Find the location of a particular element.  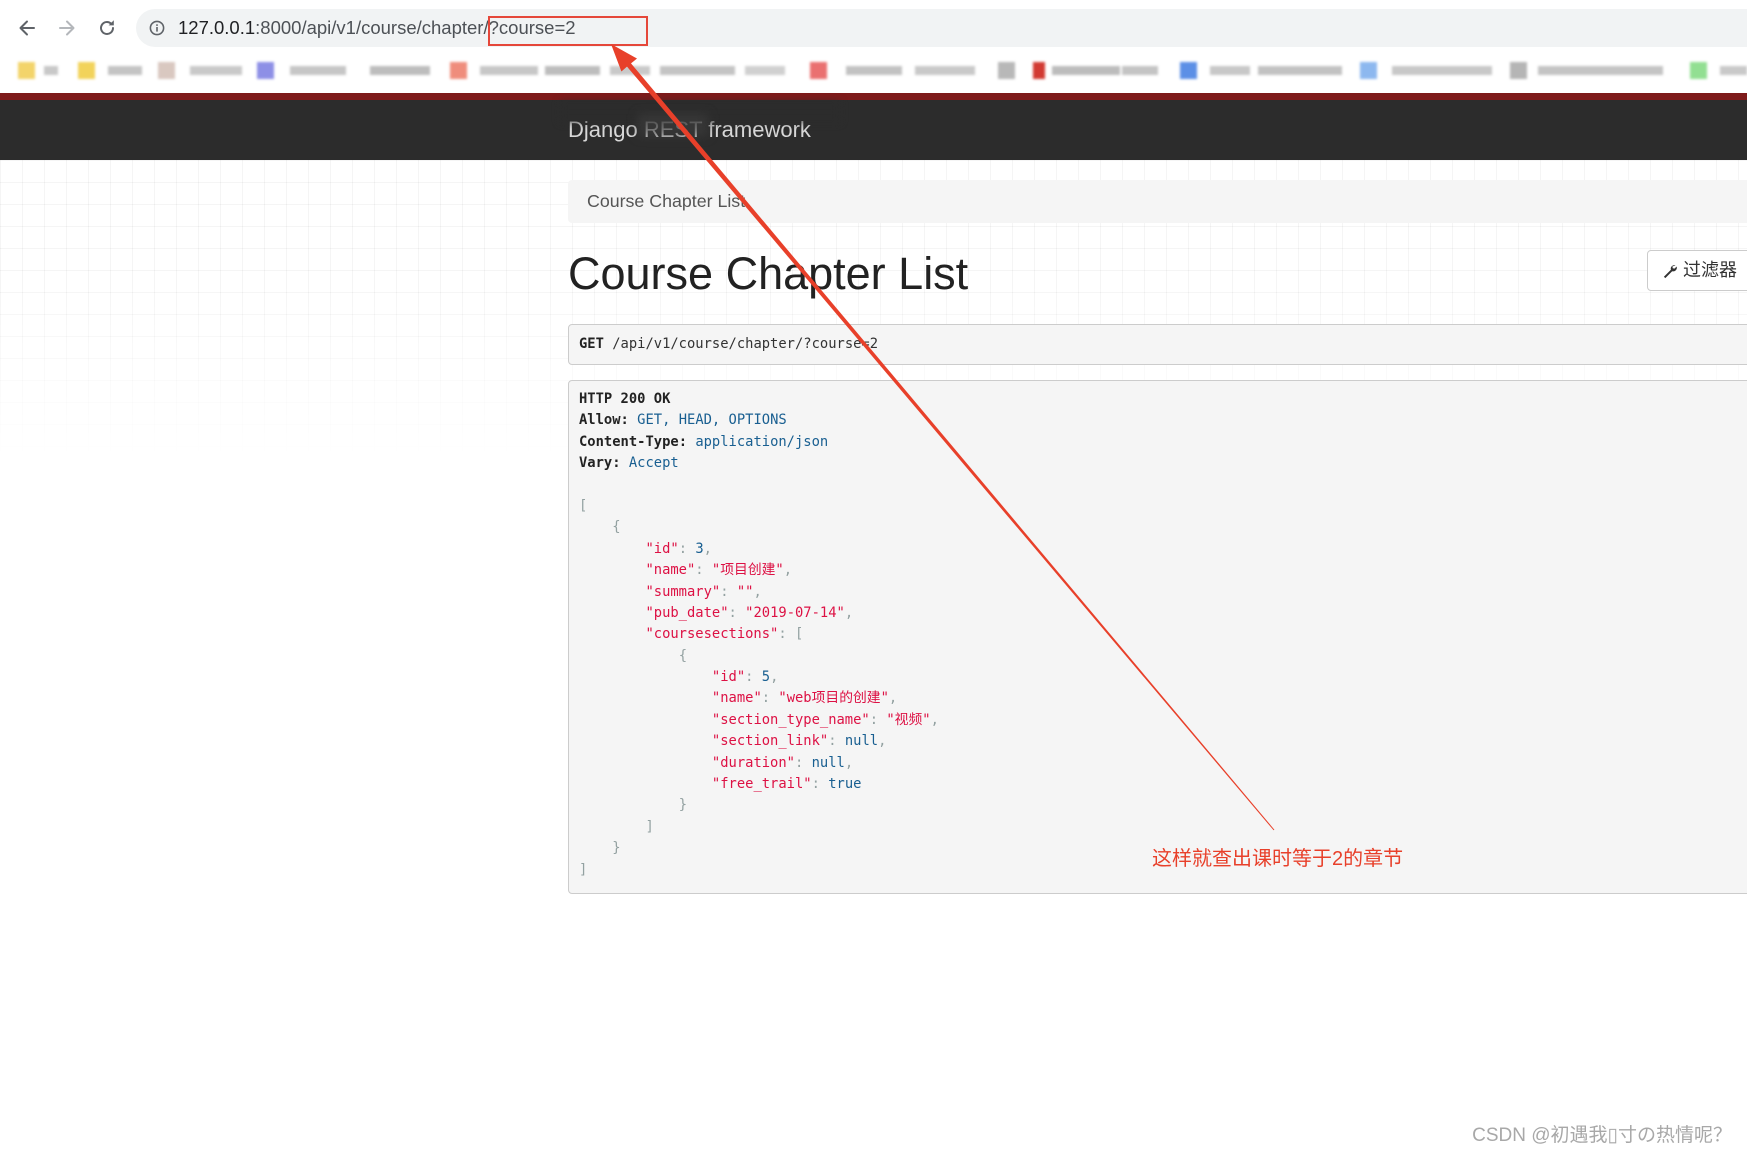

json-line: "summary": "", is located at coordinates (1163, 592).